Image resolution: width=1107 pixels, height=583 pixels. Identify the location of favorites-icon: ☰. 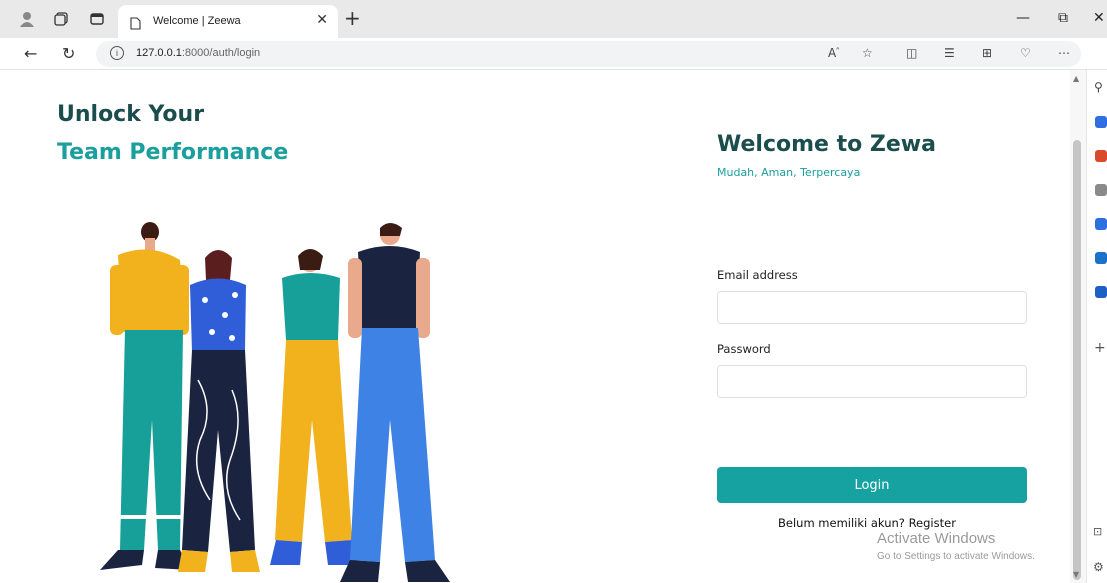
(949, 53).